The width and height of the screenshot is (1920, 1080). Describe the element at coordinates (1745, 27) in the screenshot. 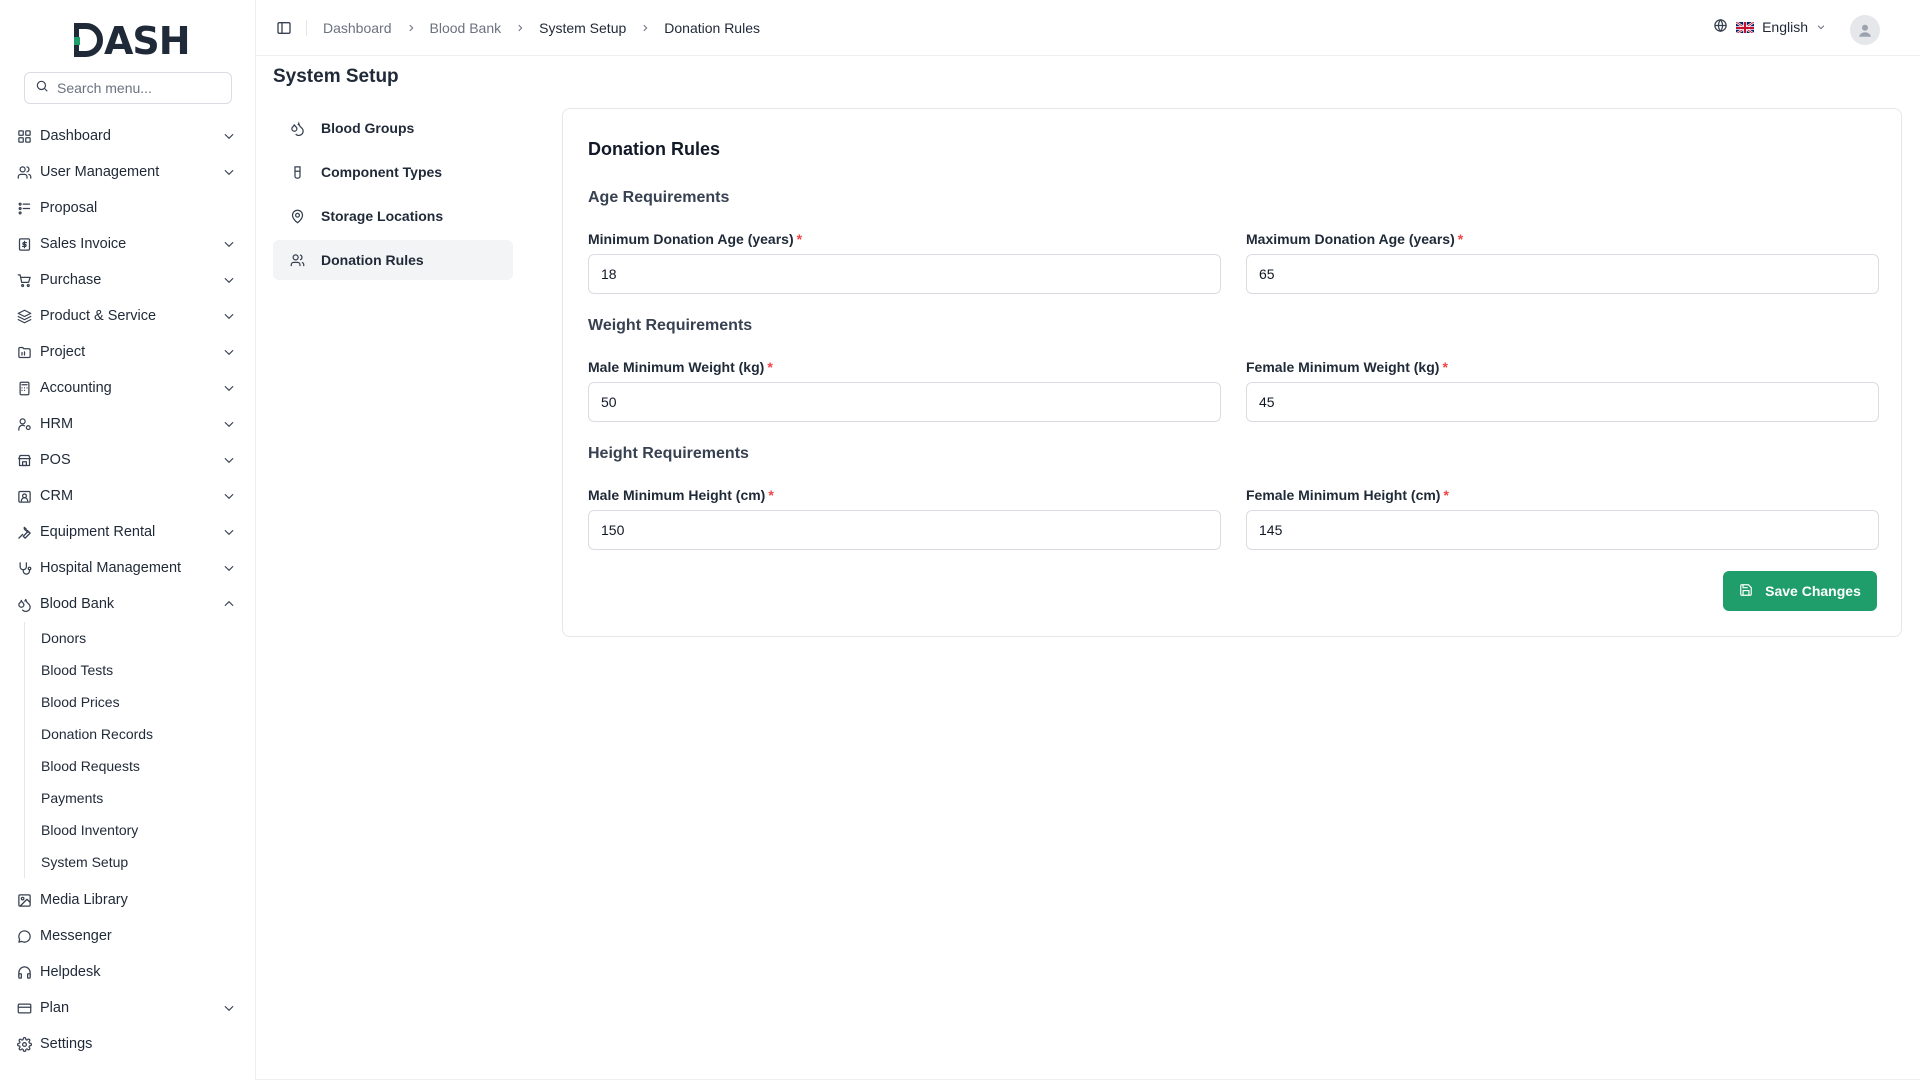

I see `uk-flag-icon` at that location.